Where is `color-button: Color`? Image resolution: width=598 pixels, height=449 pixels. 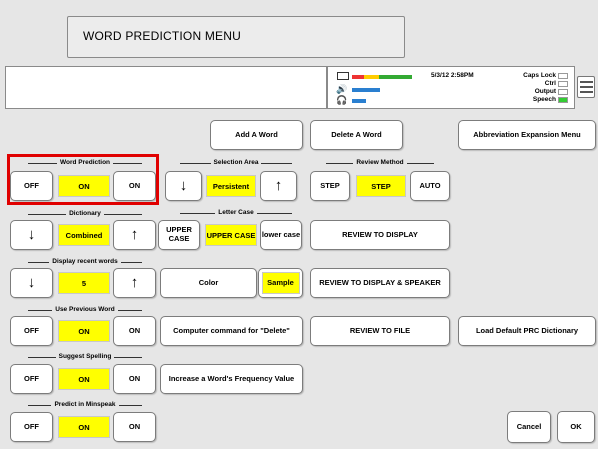
color-button: Color is located at coordinates (208, 283).